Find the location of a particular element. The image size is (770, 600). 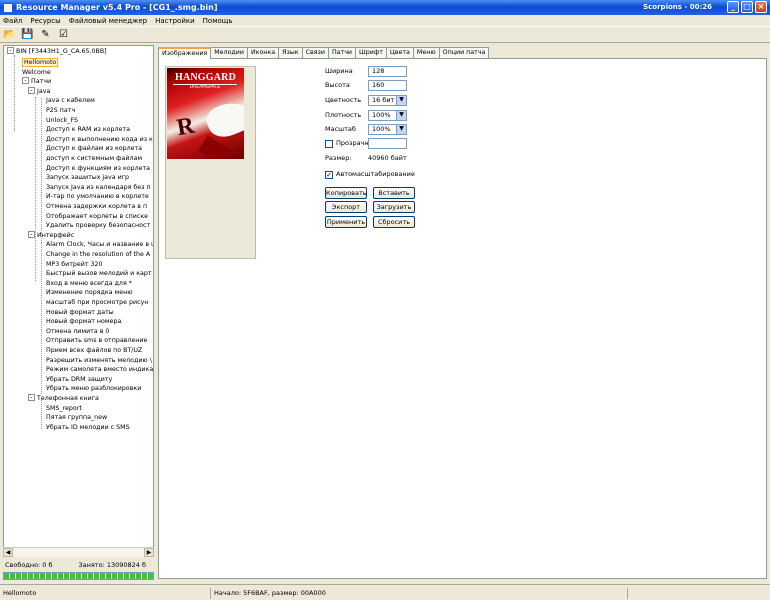

paste-button: Вставить is located at coordinates (394, 193).